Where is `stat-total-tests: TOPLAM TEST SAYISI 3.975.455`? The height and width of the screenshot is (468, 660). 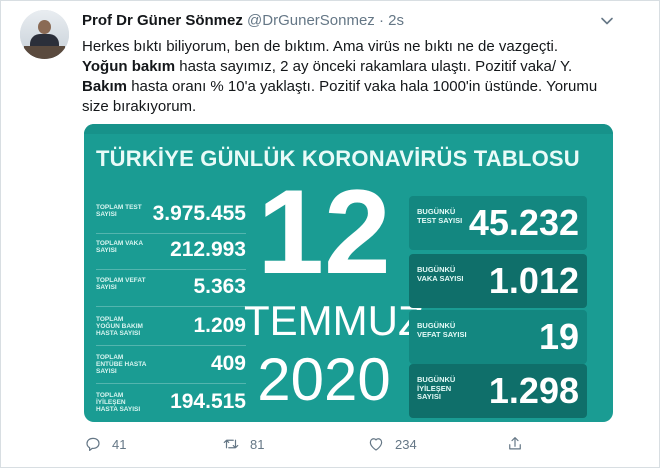 stat-total-tests: TOPLAM TEST SAYISI 3.975.455 is located at coordinates (171, 218).